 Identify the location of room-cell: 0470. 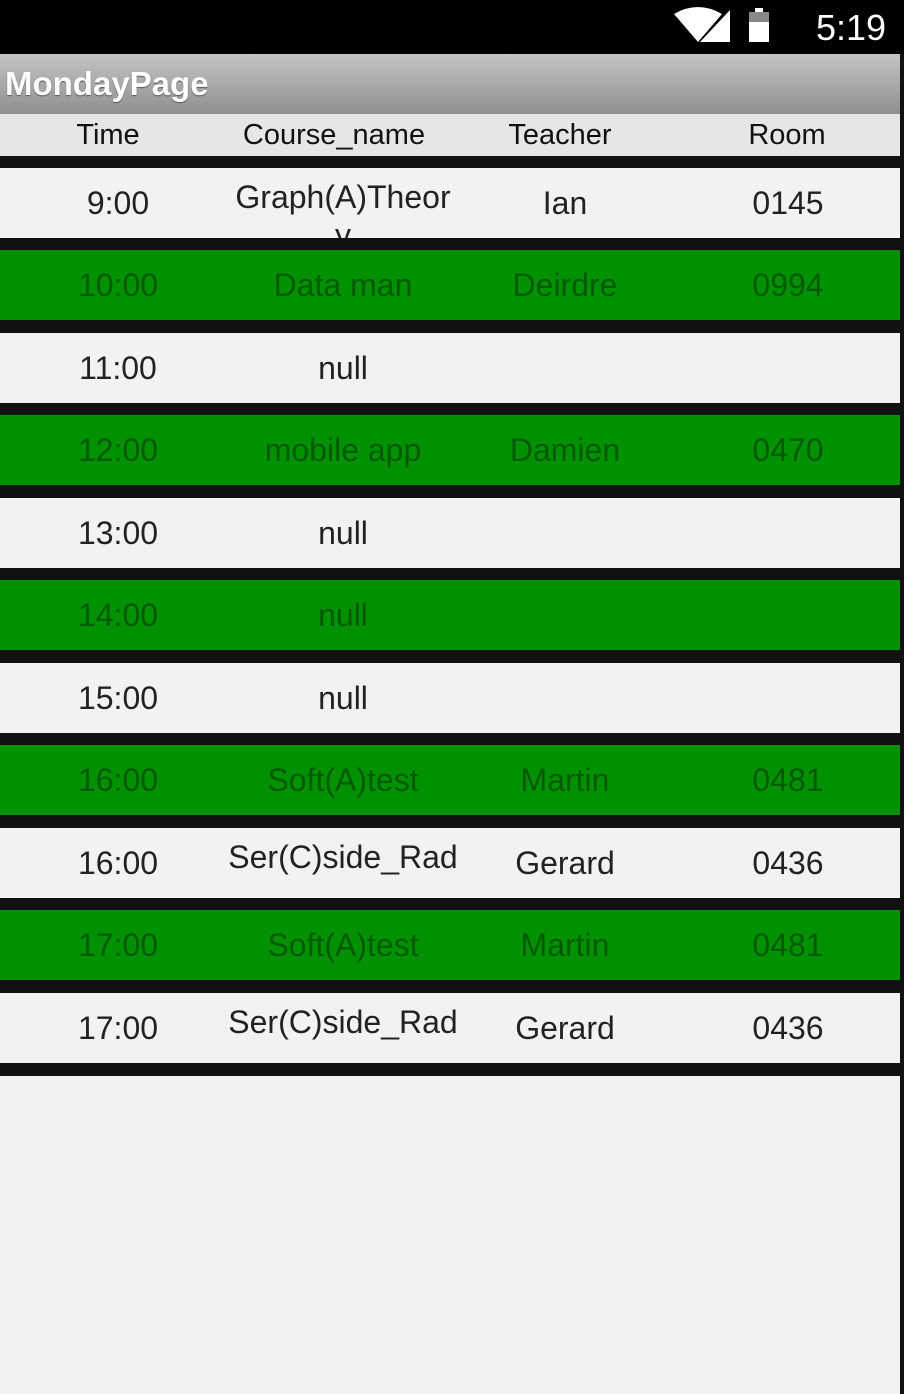
(788, 449).